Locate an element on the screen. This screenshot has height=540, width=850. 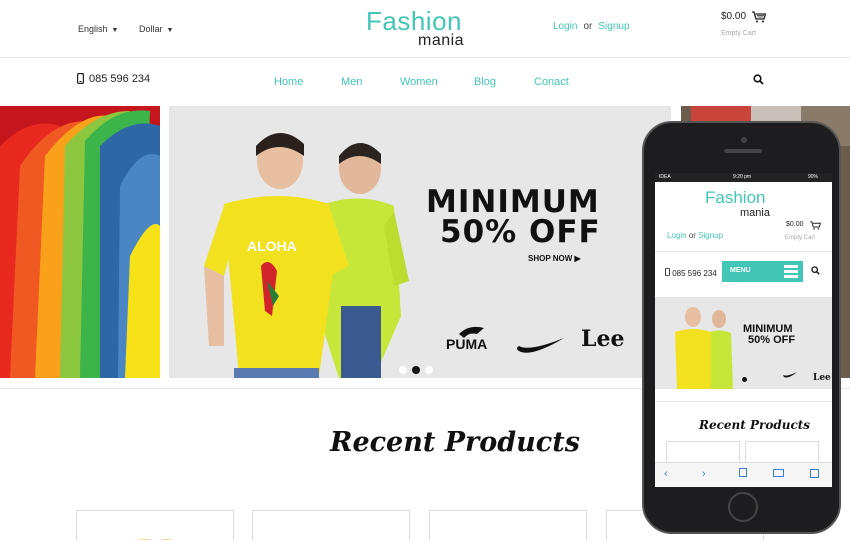
mobile-divider is located at coordinates (743, 251).